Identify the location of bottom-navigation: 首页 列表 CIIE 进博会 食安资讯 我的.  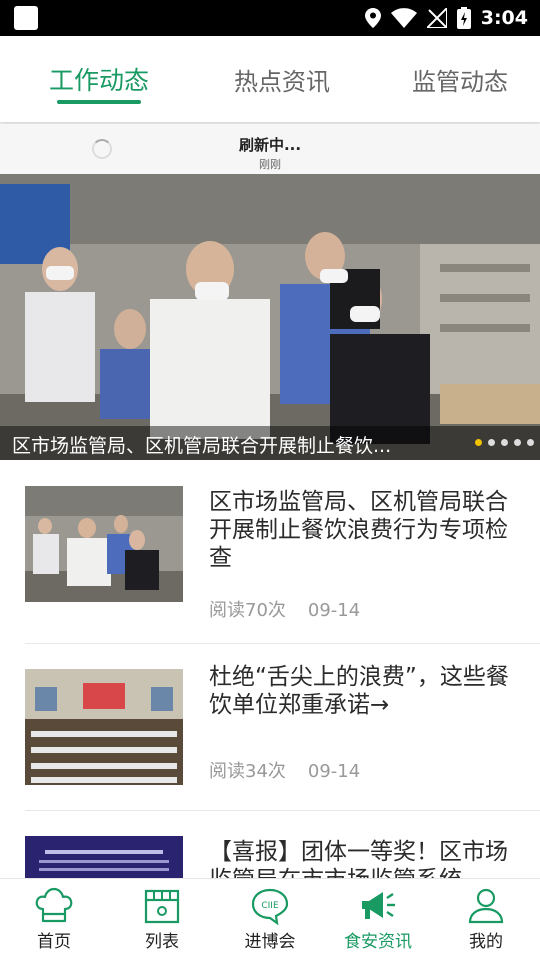
(270, 919).